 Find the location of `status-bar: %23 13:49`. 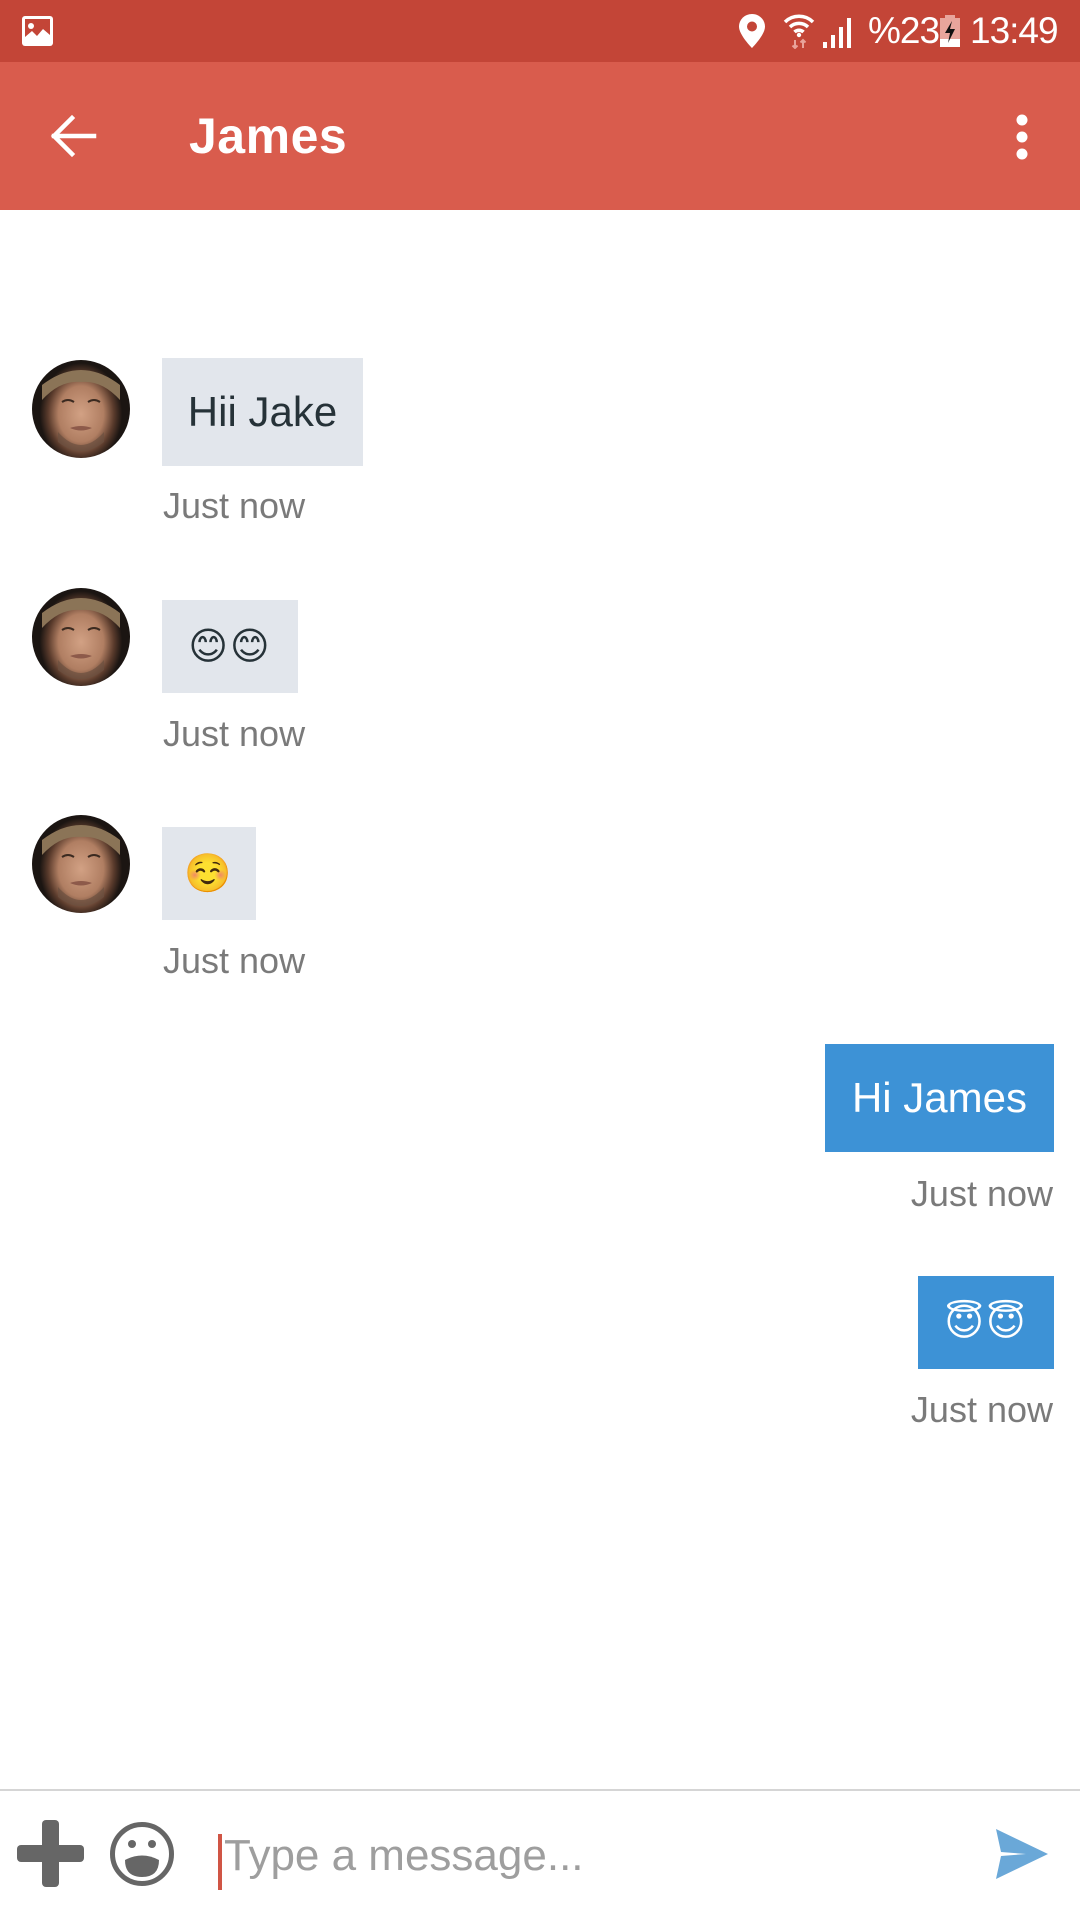

status-bar: %23 13:49 is located at coordinates (540, 31).